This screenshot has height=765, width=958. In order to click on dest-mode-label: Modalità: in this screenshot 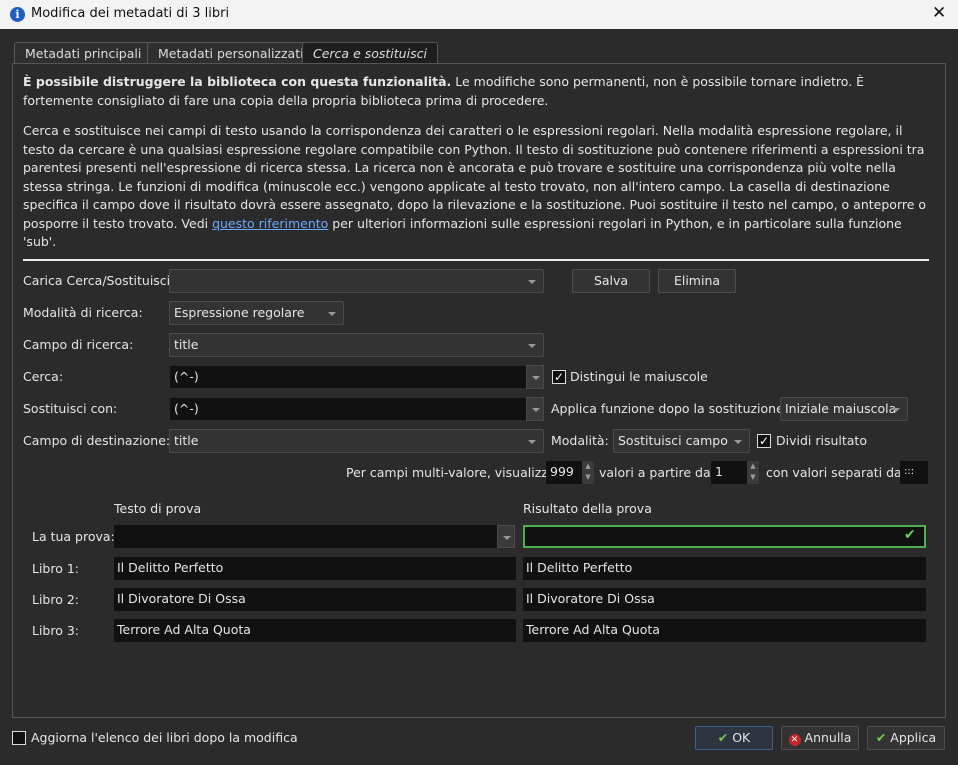, I will do `click(580, 440)`.